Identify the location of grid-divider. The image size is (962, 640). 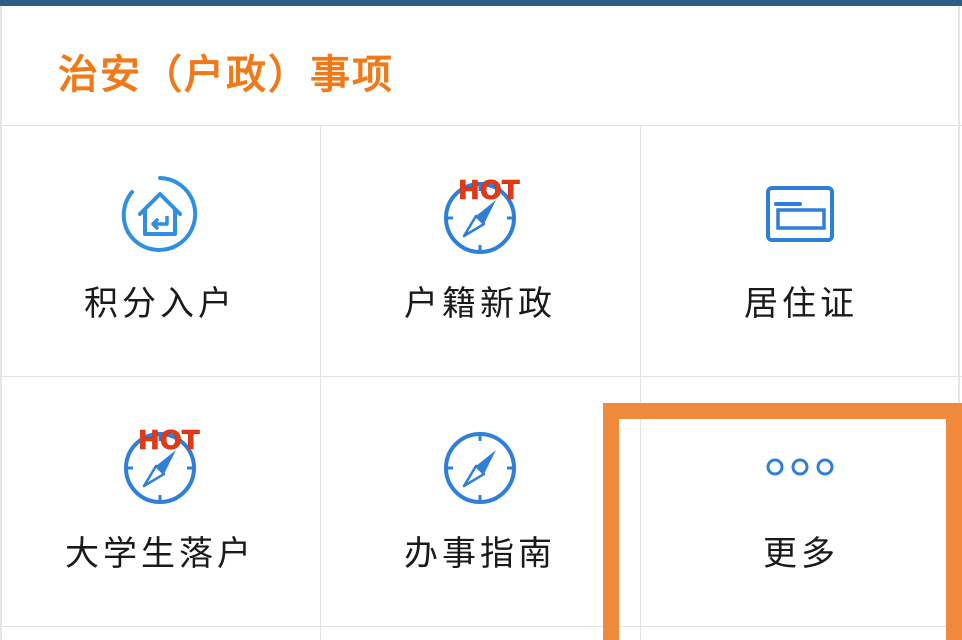
(481, 626).